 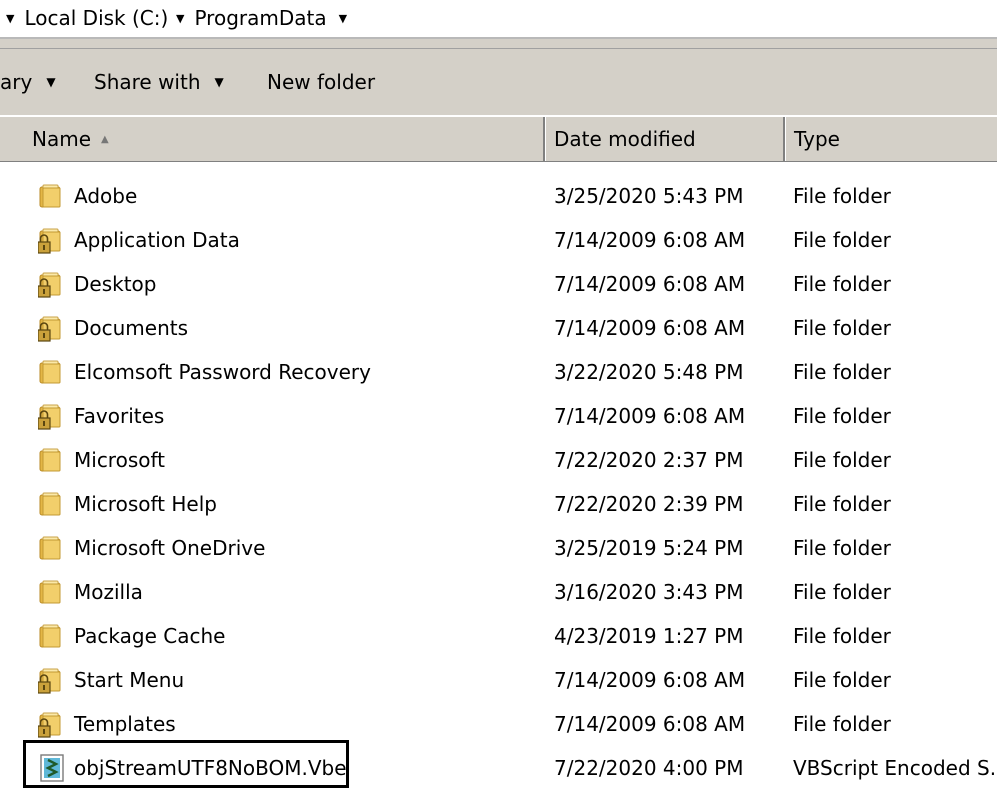 What do you see at coordinates (498, 196) in the screenshot?
I see `file-row: Adobe 3/25/2020 5:43 PM File folder` at bounding box center [498, 196].